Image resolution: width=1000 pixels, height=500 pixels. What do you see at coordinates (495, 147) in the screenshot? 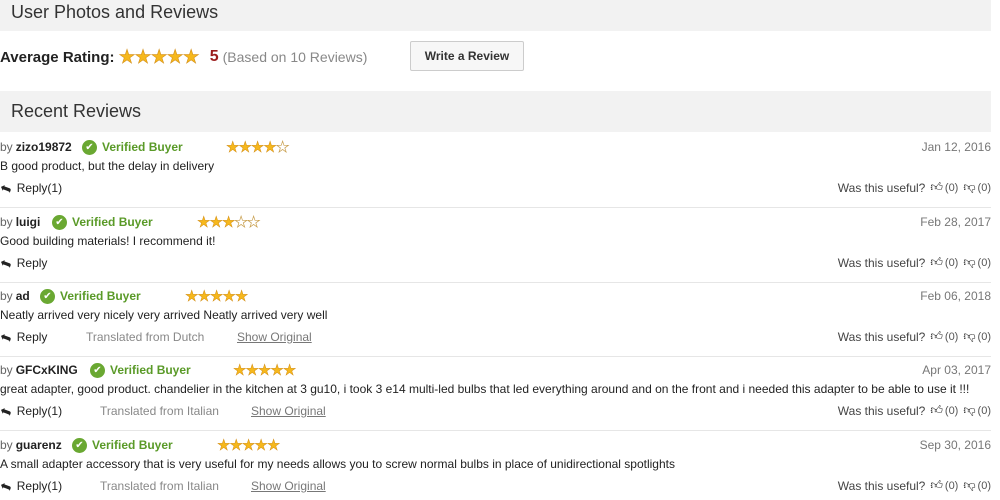
I see `review-header: by zizo19872 ✔ Verified Buyer ★ ★ ★ ★ ★` at bounding box center [495, 147].